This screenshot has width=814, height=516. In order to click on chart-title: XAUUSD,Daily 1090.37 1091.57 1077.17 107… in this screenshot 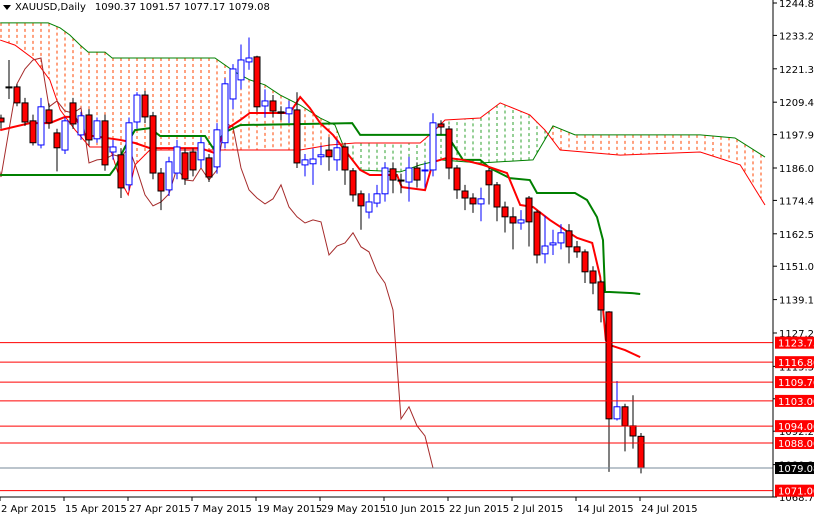, I will do `click(136, 7)`.